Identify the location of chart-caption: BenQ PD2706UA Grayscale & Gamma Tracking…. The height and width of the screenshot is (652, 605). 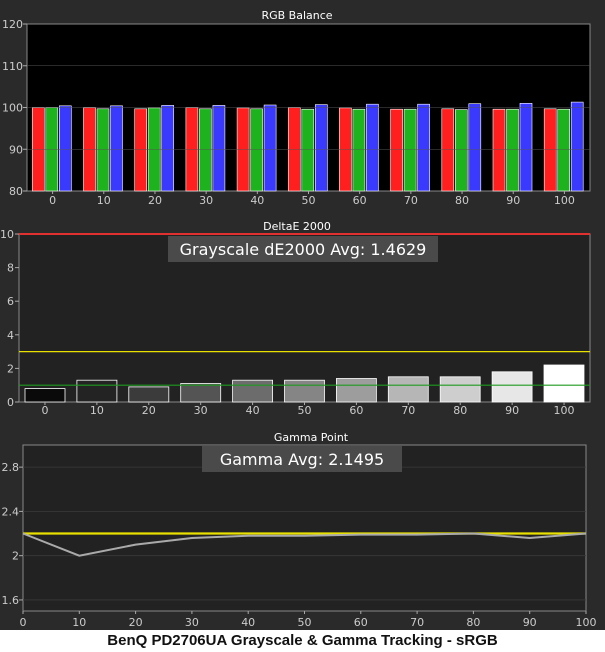
(302, 641).